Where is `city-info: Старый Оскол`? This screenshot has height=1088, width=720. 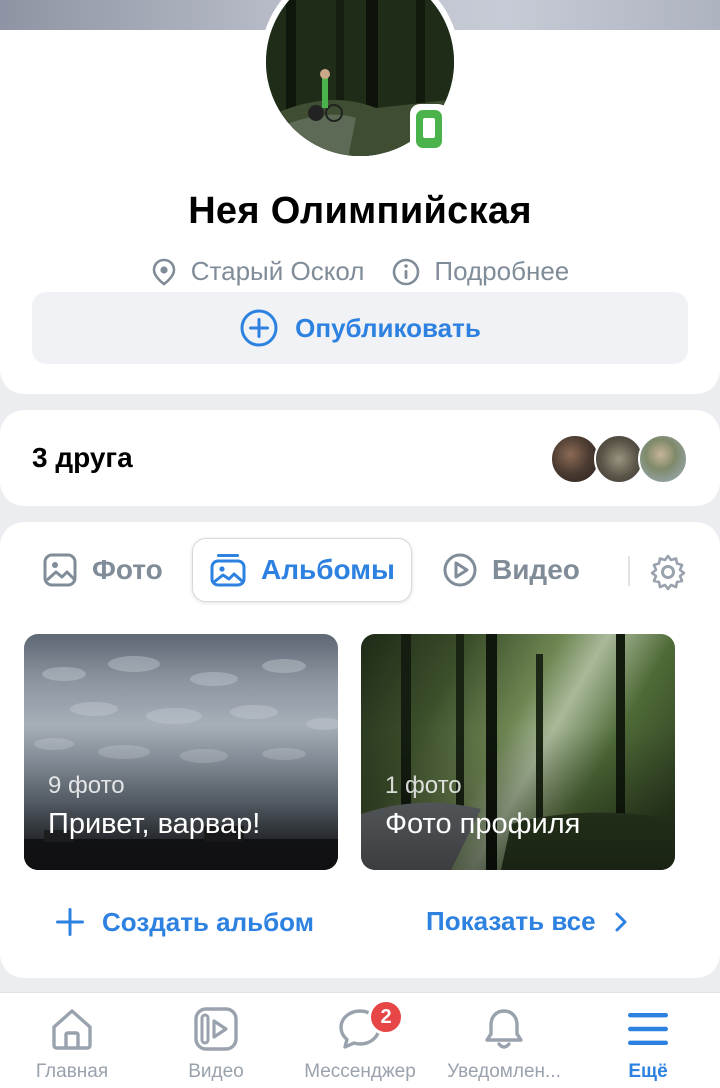
city-info: Старый Оскол is located at coordinates (258, 271).